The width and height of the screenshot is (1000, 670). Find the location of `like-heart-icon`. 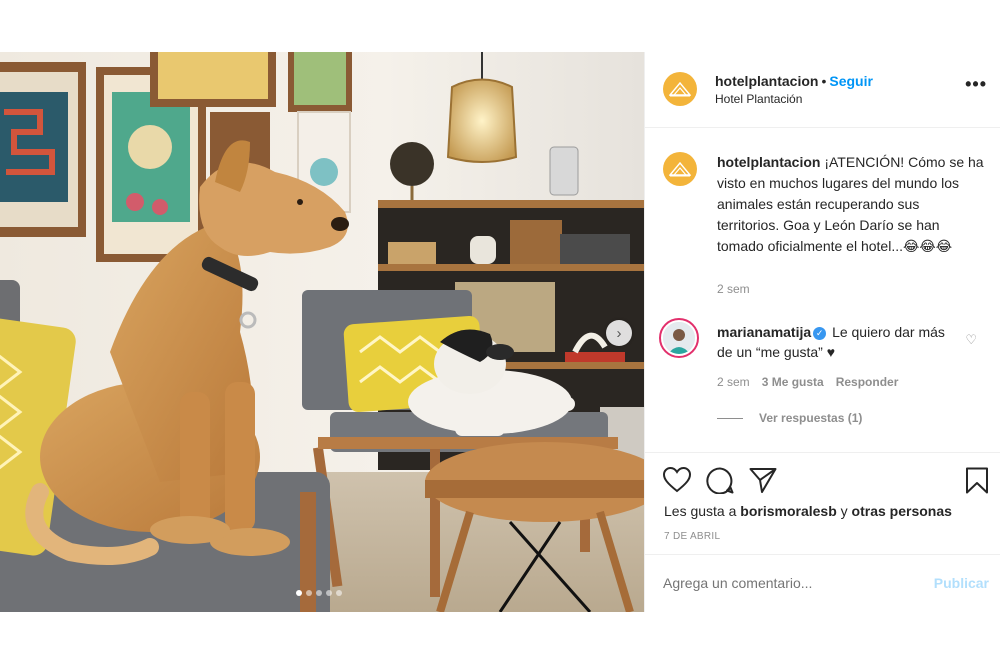

like-heart-icon is located at coordinates (677, 482).